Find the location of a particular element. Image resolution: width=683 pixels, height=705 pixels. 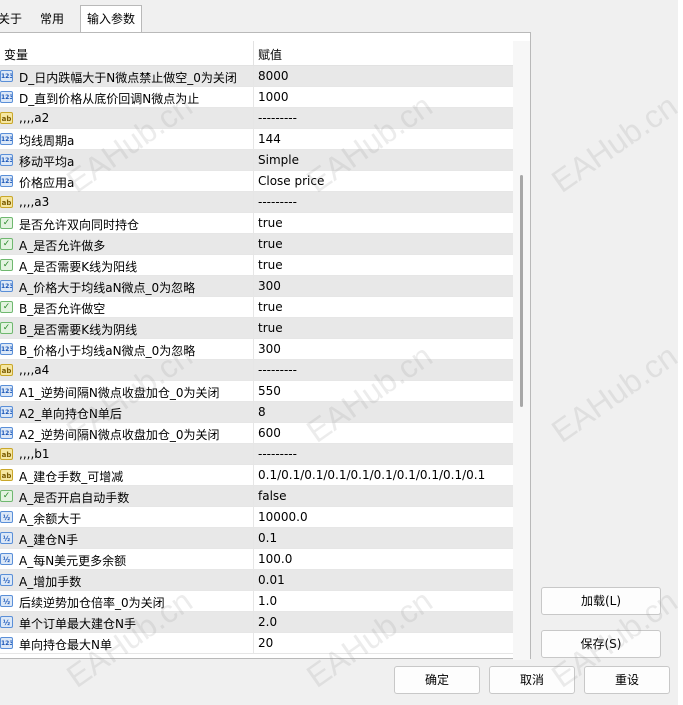

table-row: ✓ A_是否允许做多 true is located at coordinates (256, 244).